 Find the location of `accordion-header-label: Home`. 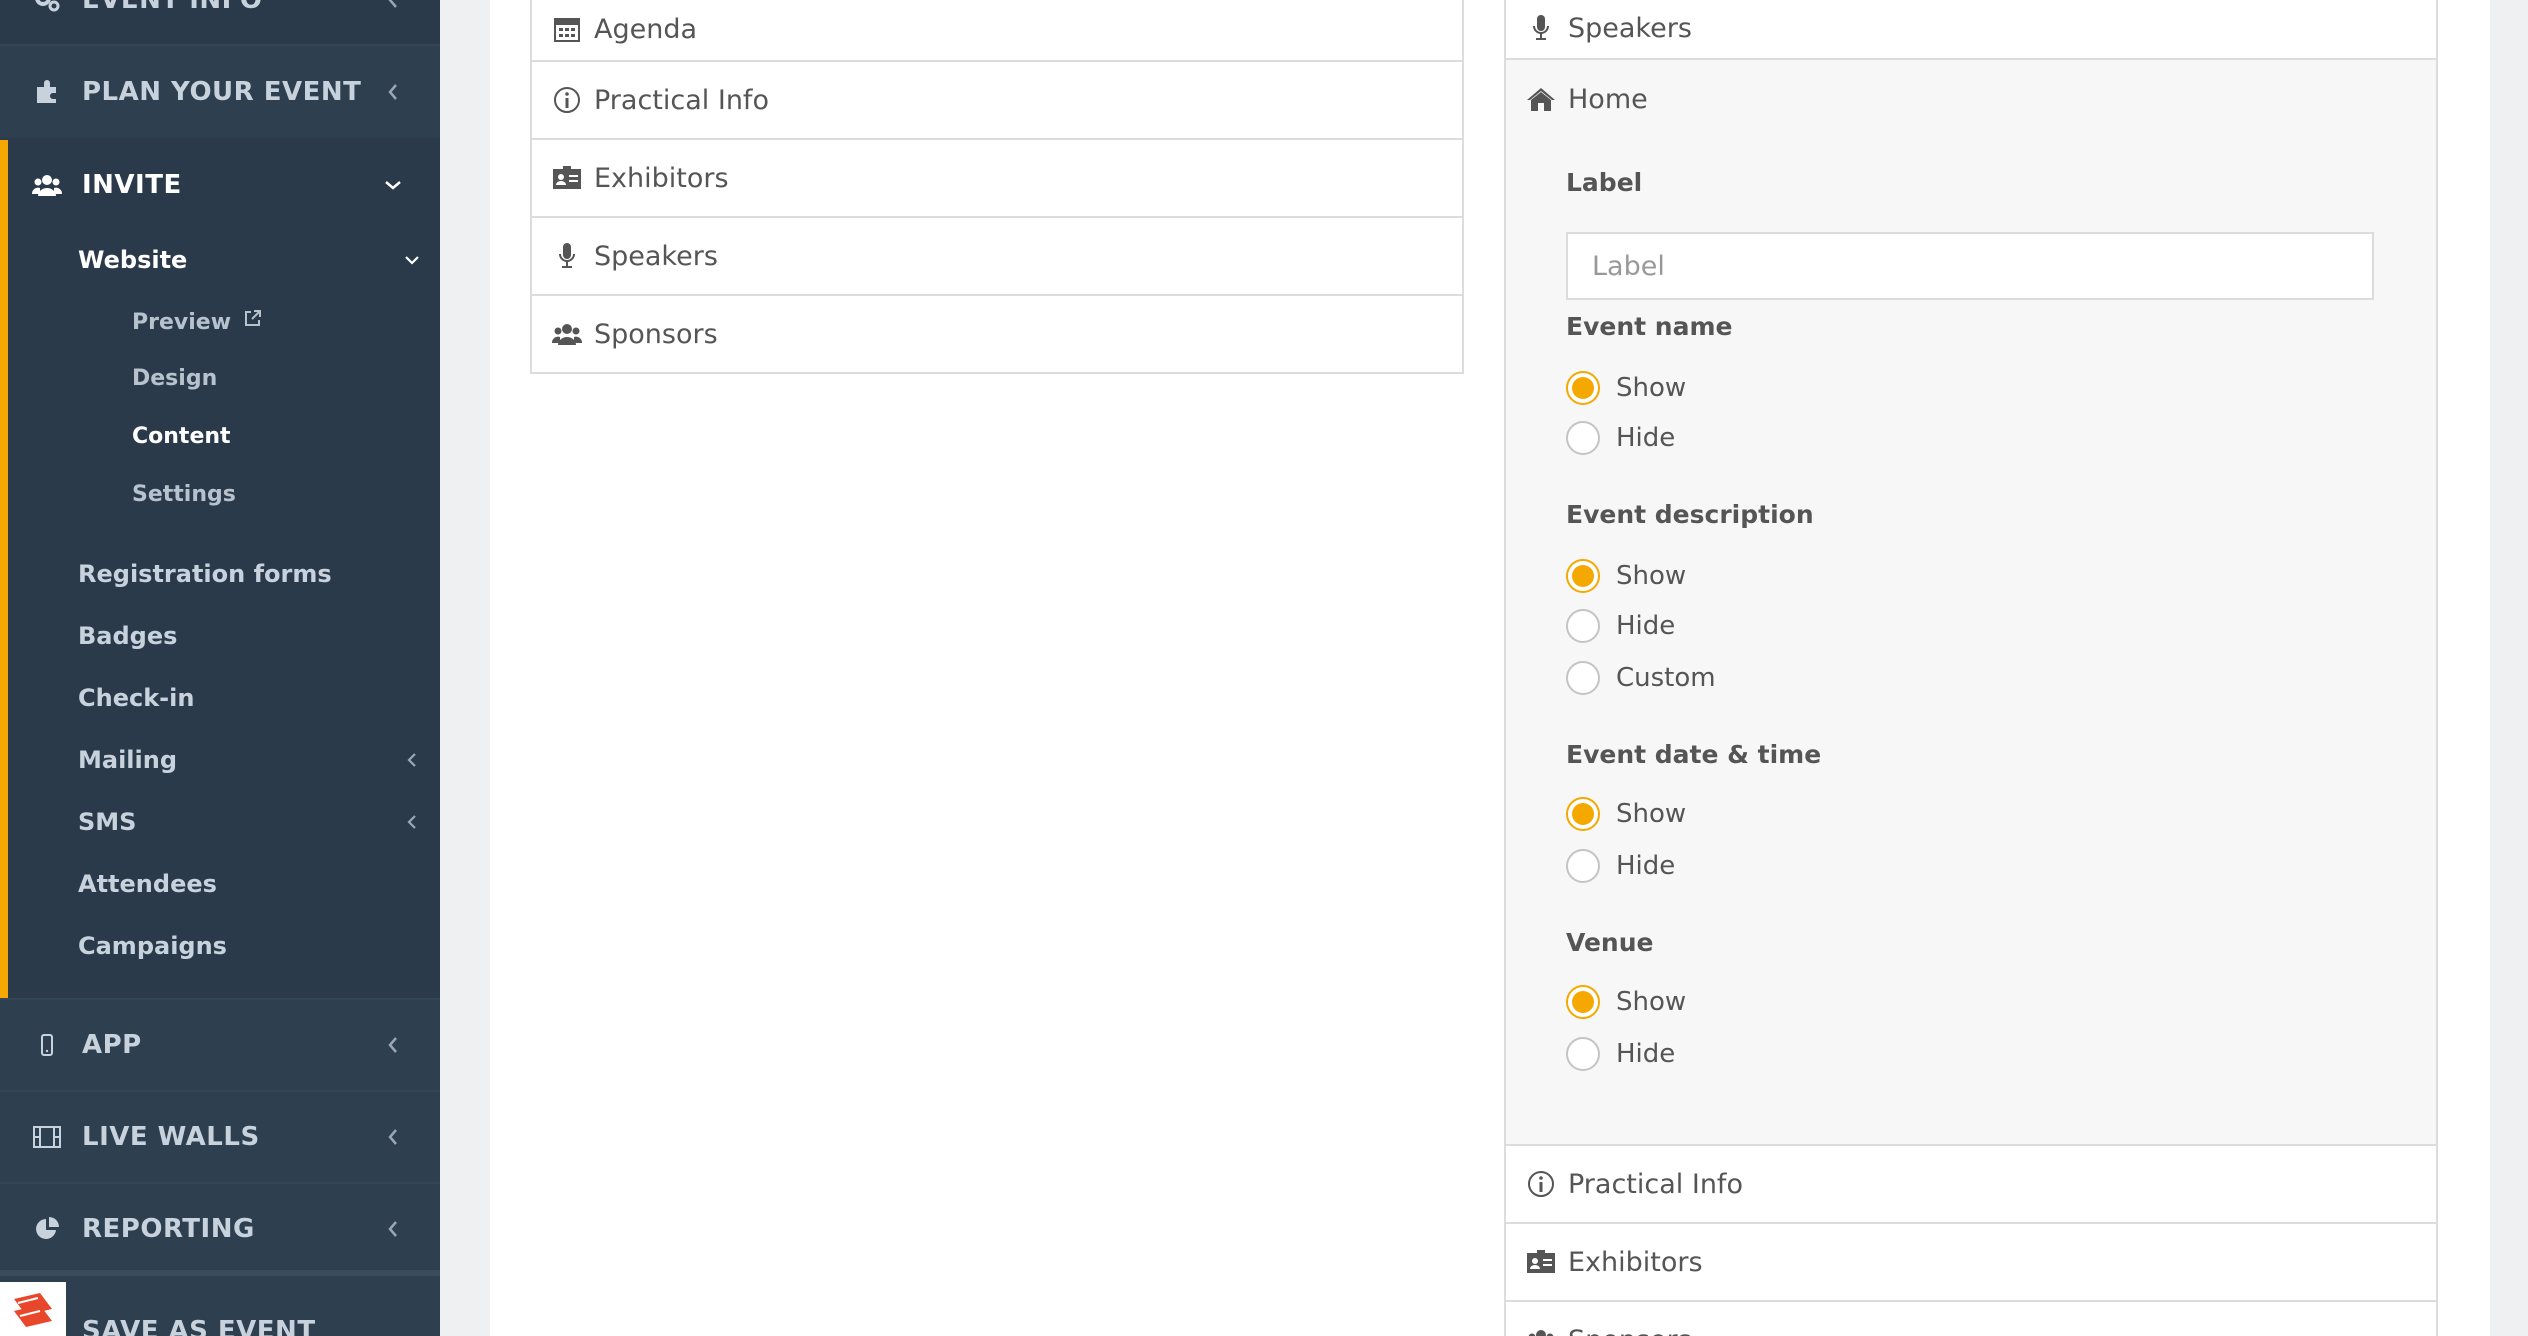

accordion-header-label: Home is located at coordinates (1608, 99).